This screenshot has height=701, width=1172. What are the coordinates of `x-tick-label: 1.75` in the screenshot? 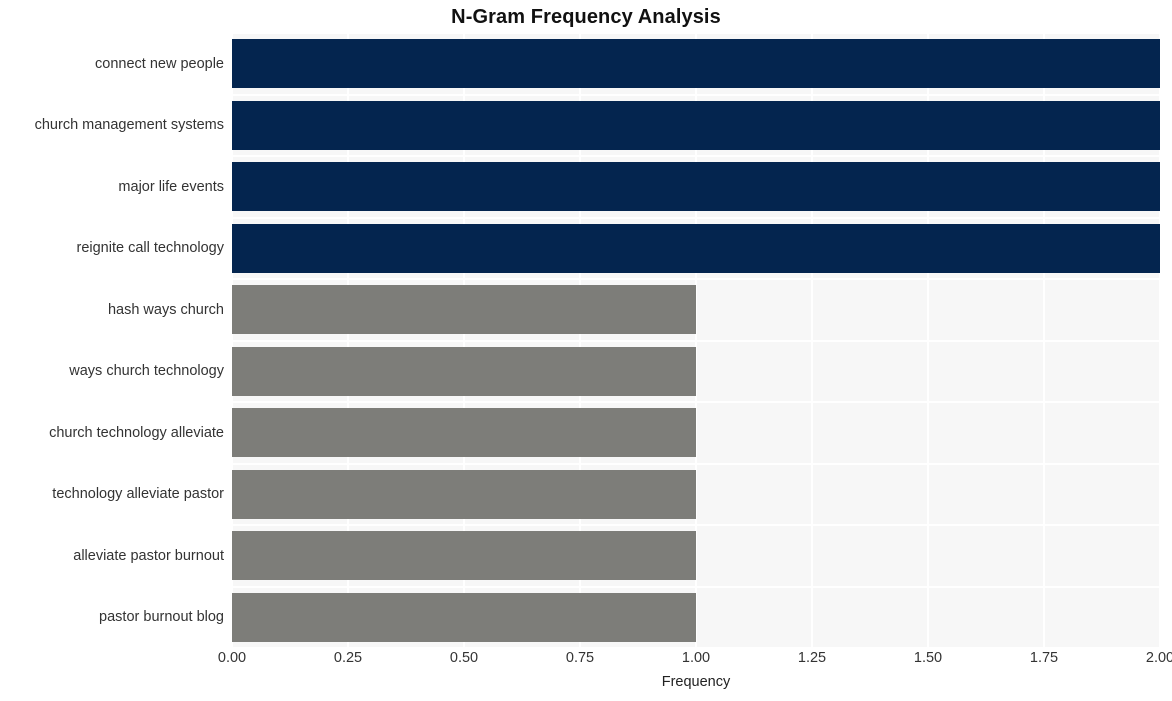 It's located at (1044, 658).